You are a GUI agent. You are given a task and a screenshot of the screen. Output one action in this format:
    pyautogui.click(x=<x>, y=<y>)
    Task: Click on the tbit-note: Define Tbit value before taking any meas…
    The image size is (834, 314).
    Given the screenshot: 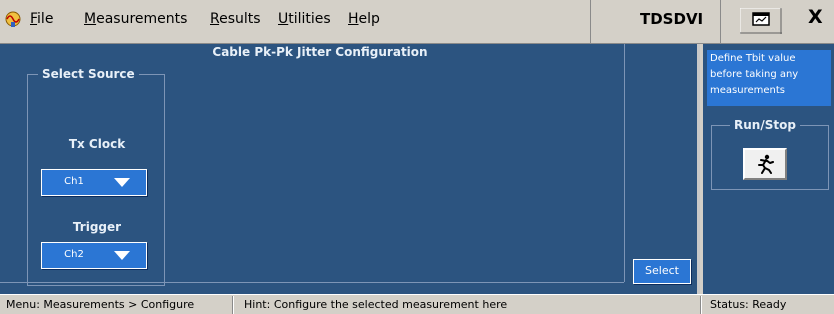 What is the action you would take?
    pyautogui.click(x=769, y=78)
    